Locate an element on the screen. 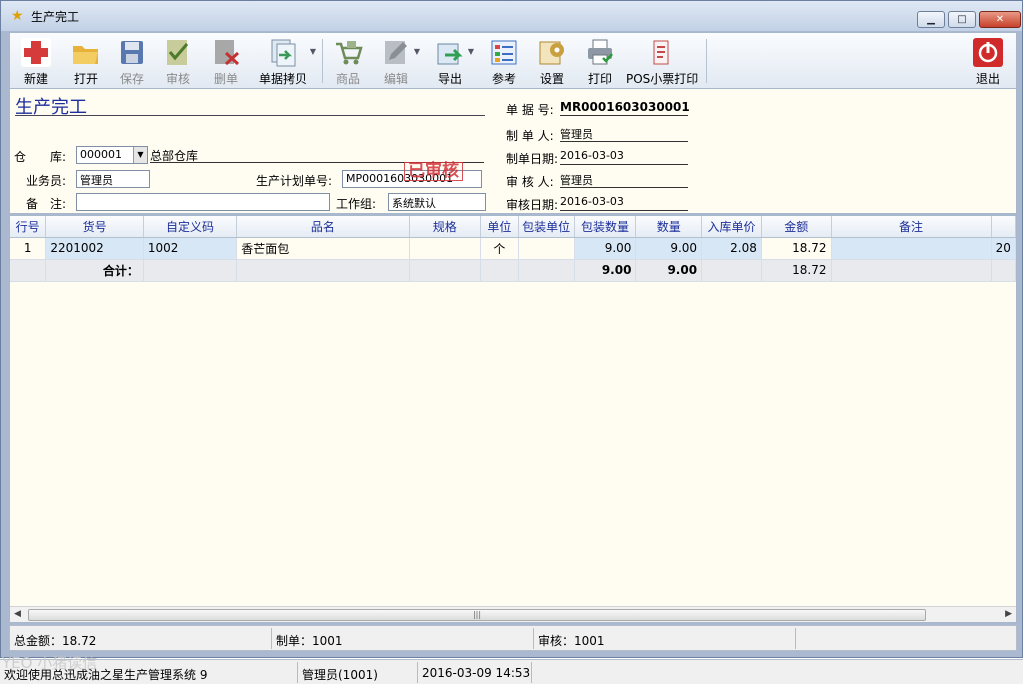 The width and height of the screenshot is (1023, 684). remark-field is located at coordinates (203, 202).